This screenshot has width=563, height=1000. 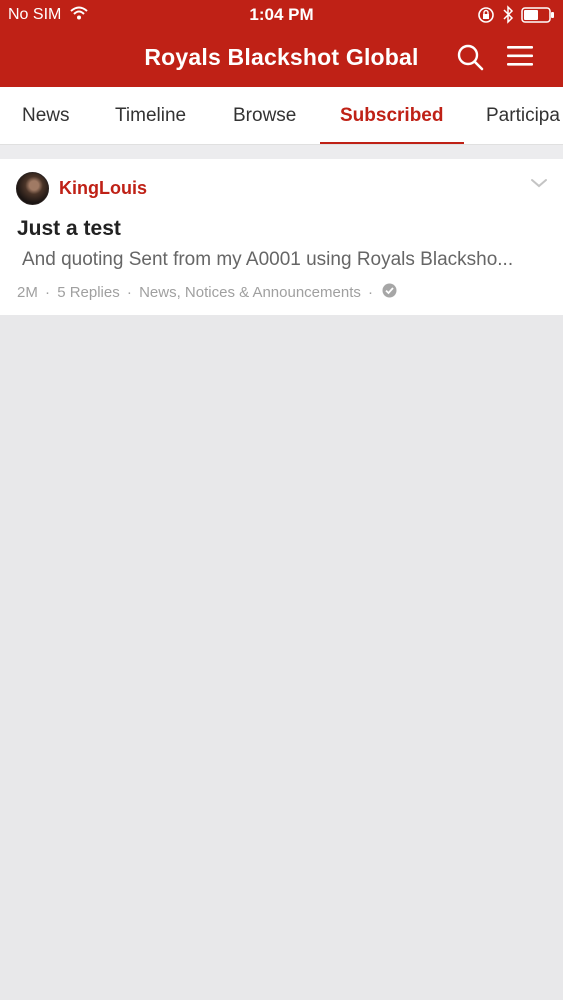 I want to click on tab-timeline: Timeline, so click(x=150, y=115).